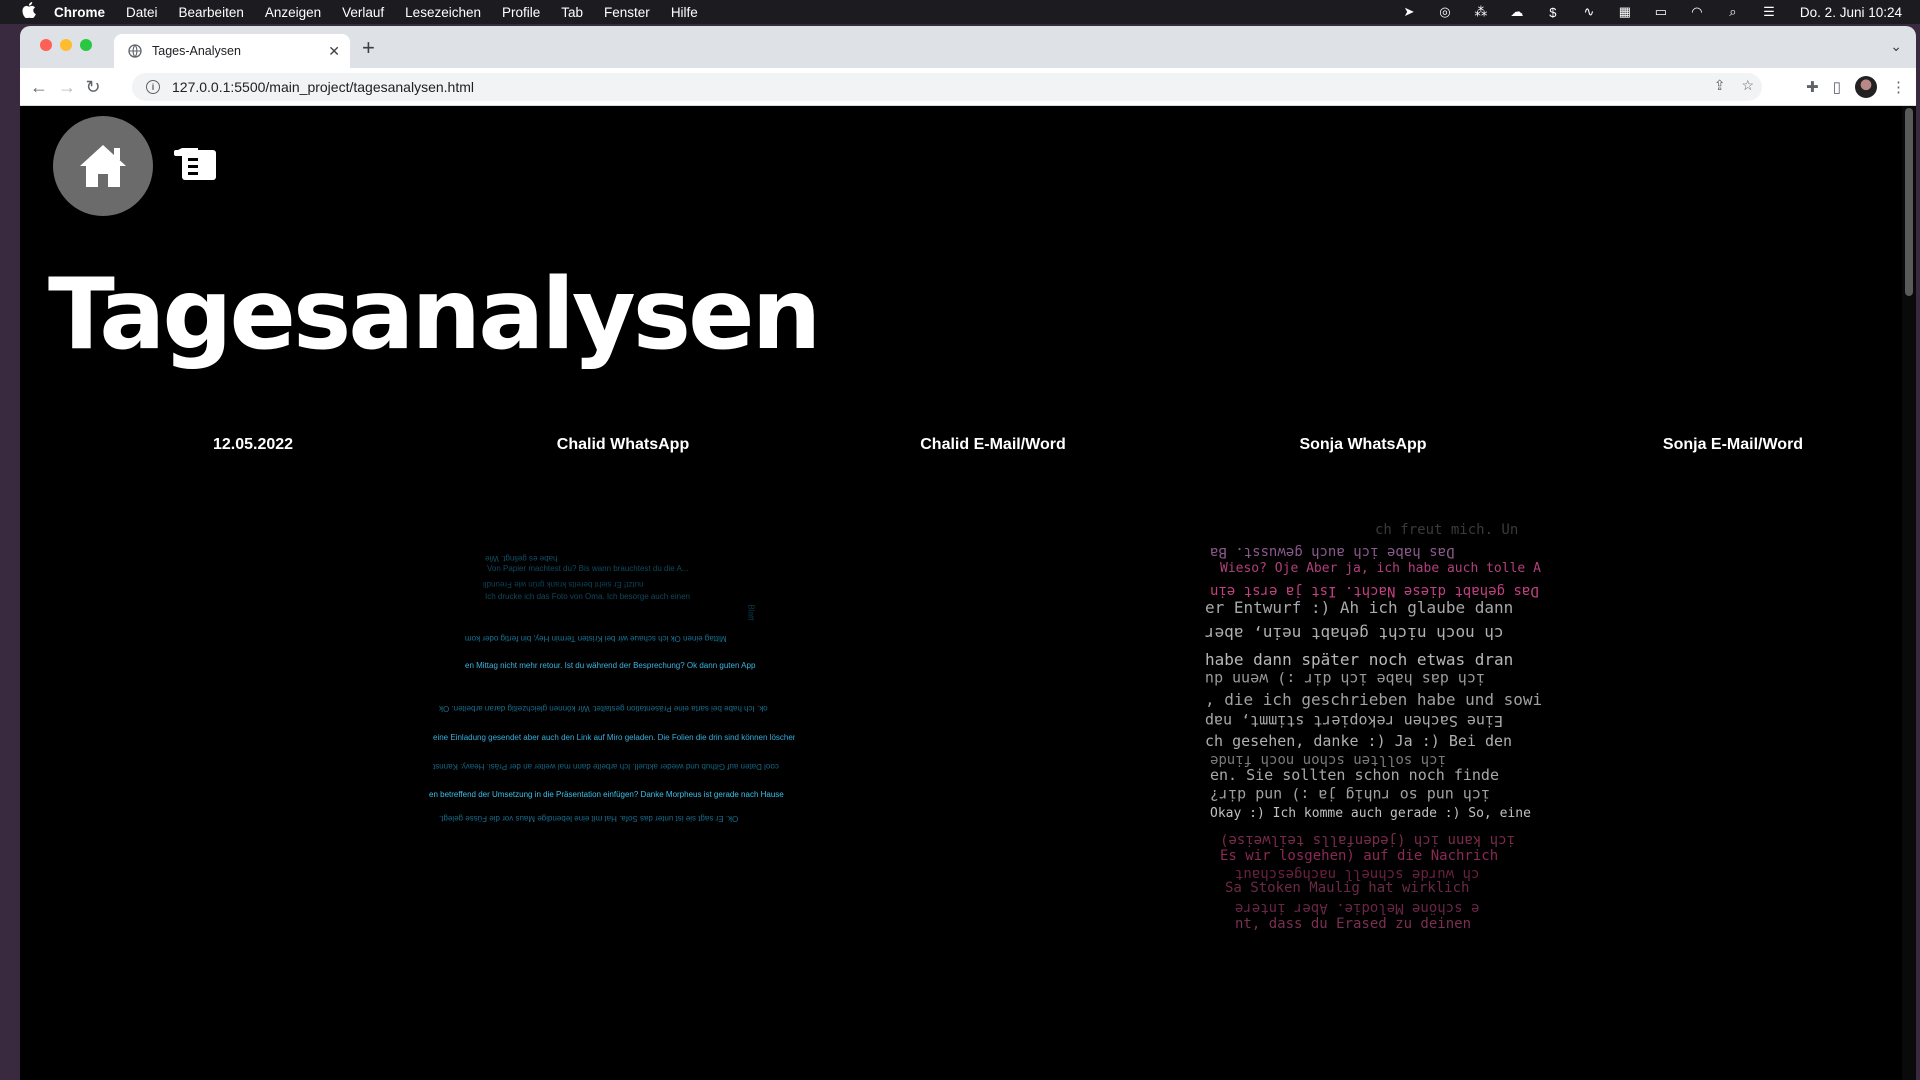 Image resolution: width=1920 pixels, height=1080 pixels. What do you see at coordinates (1661, 11) in the screenshot?
I see `battery-icon: ▭` at bounding box center [1661, 11].